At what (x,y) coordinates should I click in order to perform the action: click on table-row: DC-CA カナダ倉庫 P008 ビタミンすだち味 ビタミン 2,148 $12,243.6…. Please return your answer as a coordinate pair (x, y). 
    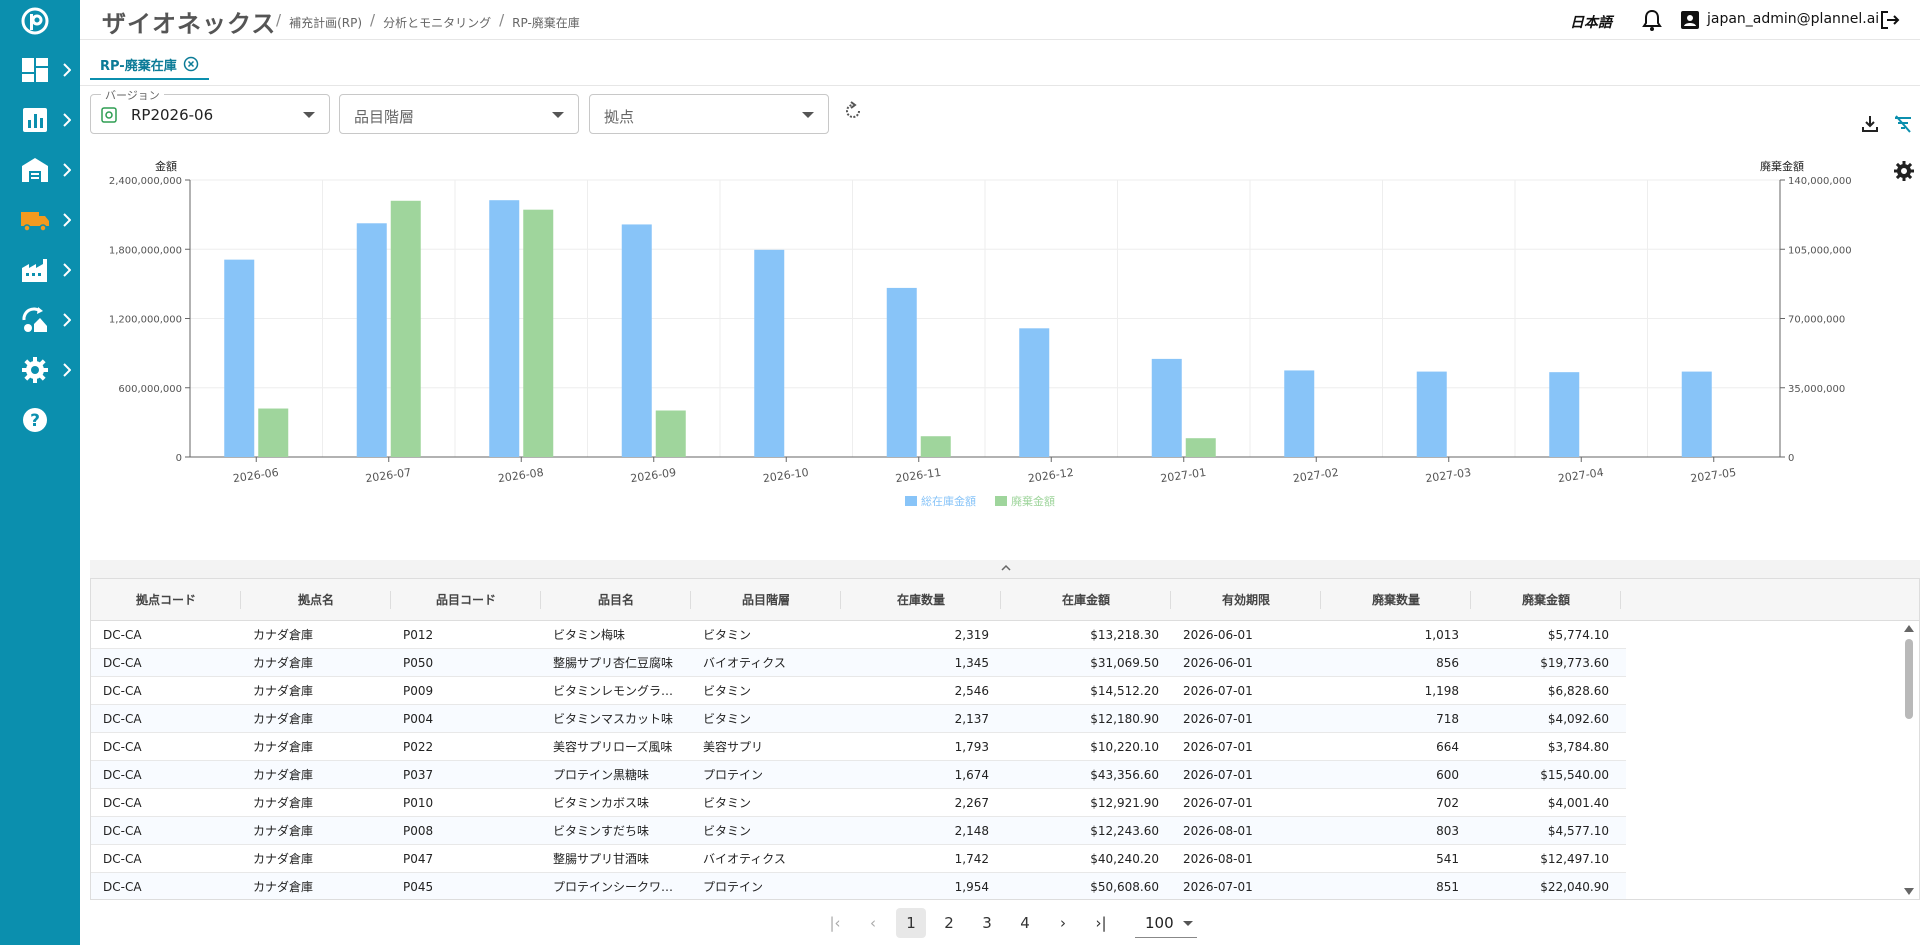
    Looking at the image, I should click on (858, 831).